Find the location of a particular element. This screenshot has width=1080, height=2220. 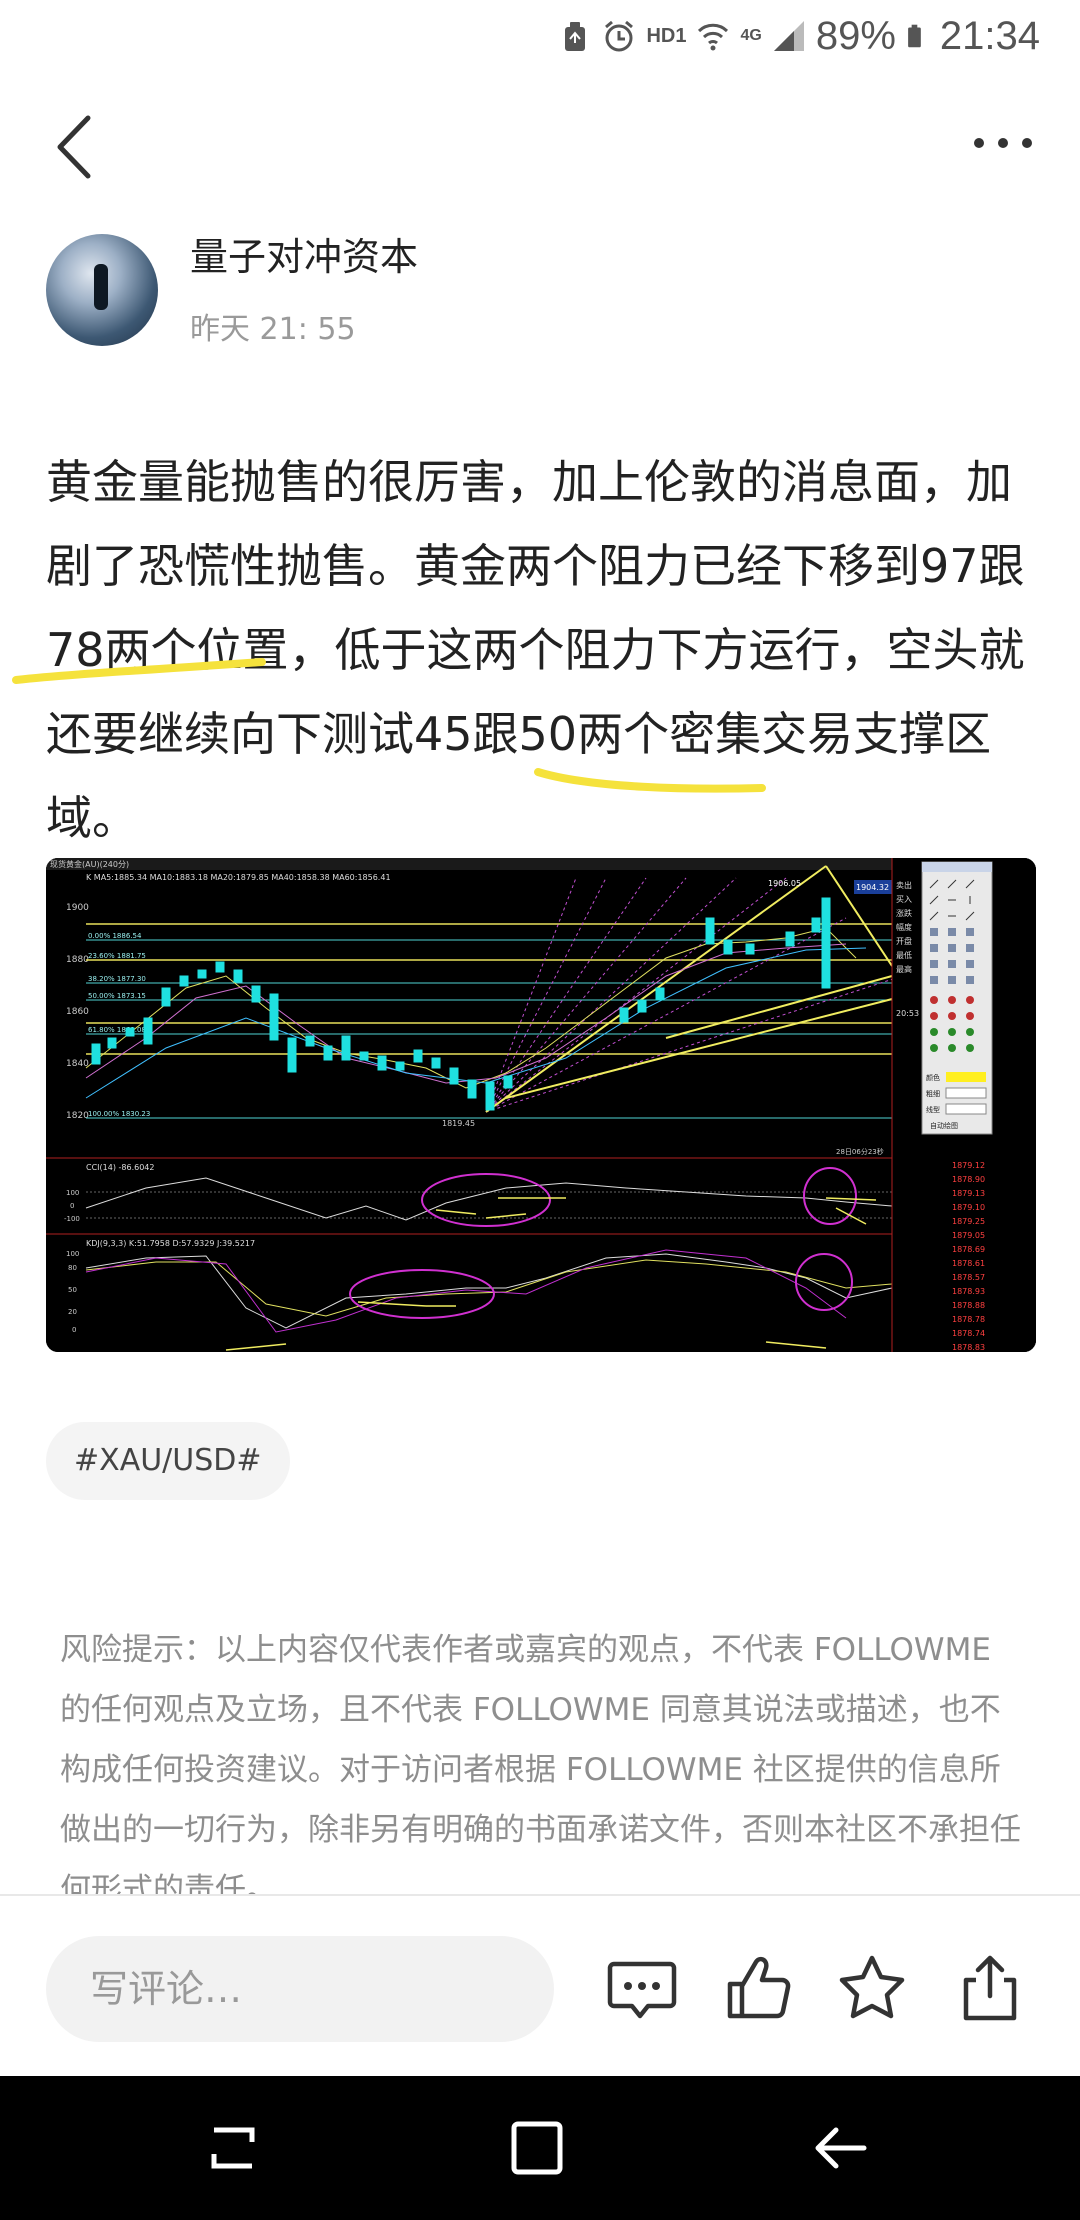

fib-label: 50.00% 1873.15 is located at coordinates (117, 996).